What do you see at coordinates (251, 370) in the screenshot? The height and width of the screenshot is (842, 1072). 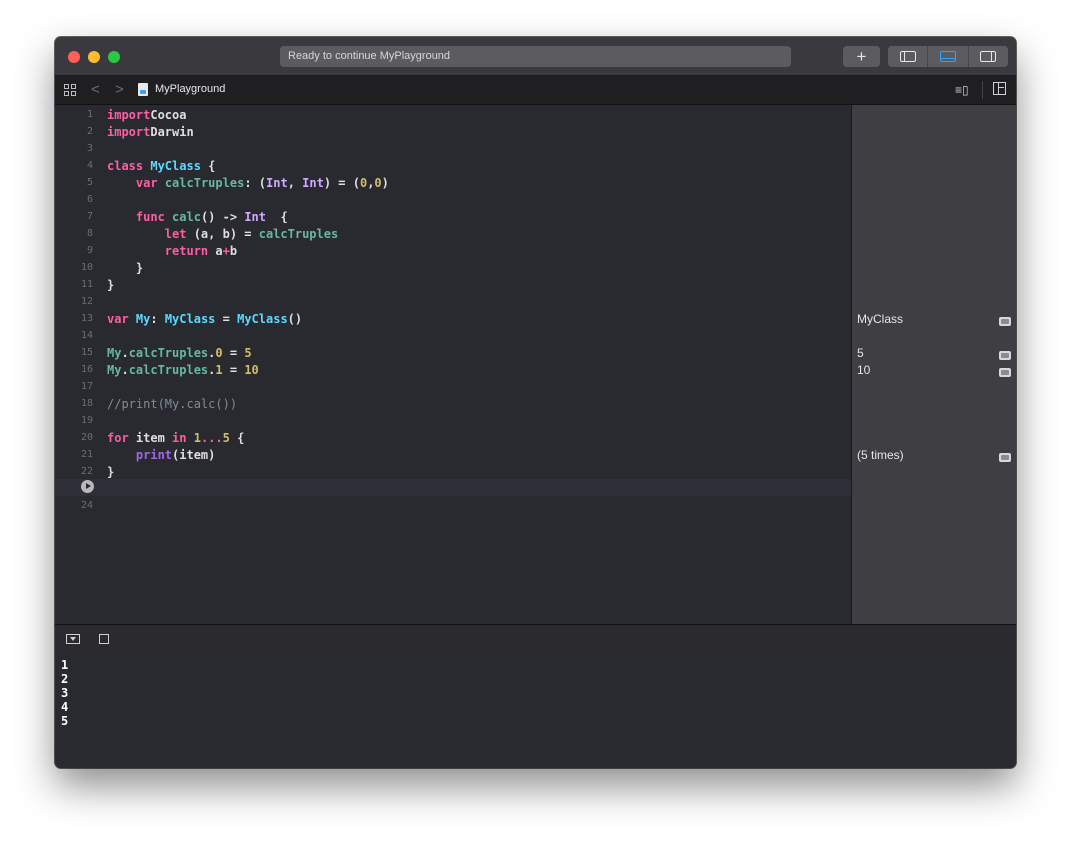 I see `code-token: 10` at bounding box center [251, 370].